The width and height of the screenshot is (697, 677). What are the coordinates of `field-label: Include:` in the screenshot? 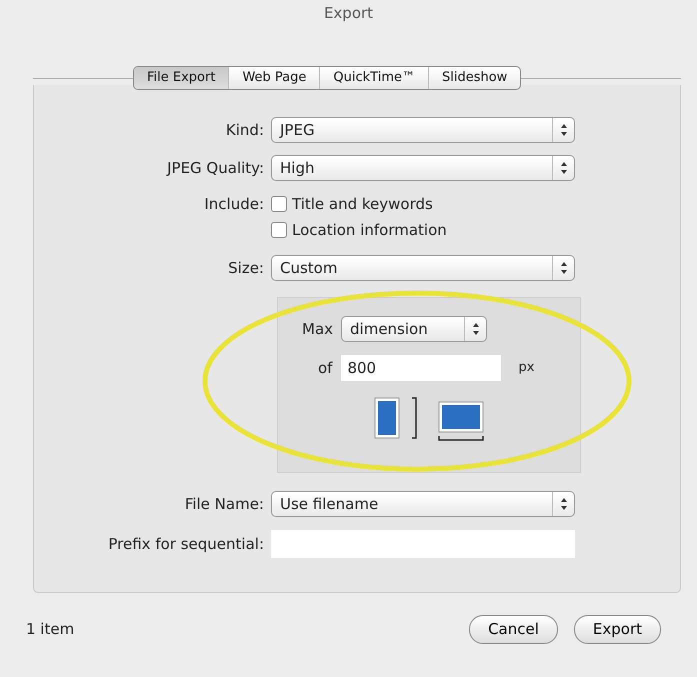 It's located at (234, 204).